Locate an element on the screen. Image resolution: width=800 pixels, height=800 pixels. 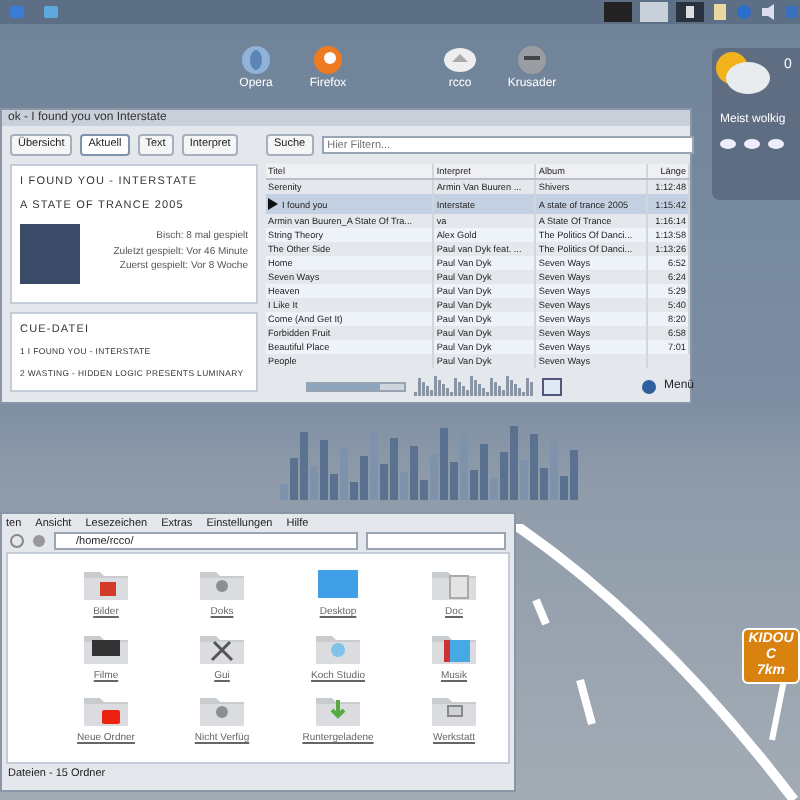
spectrum-analyzer-drawing is located at coordinates (474, 386).